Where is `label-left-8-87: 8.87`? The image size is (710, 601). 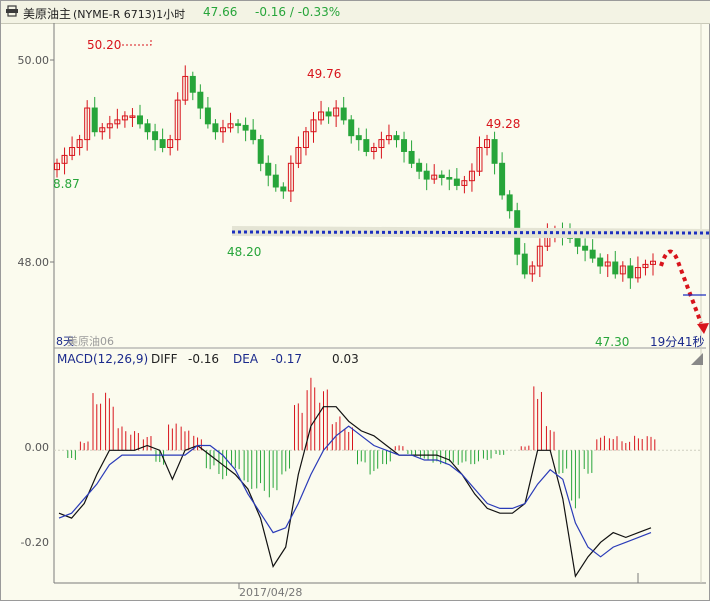
label-left-8-87: 8.87 is located at coordinates (66, 184).